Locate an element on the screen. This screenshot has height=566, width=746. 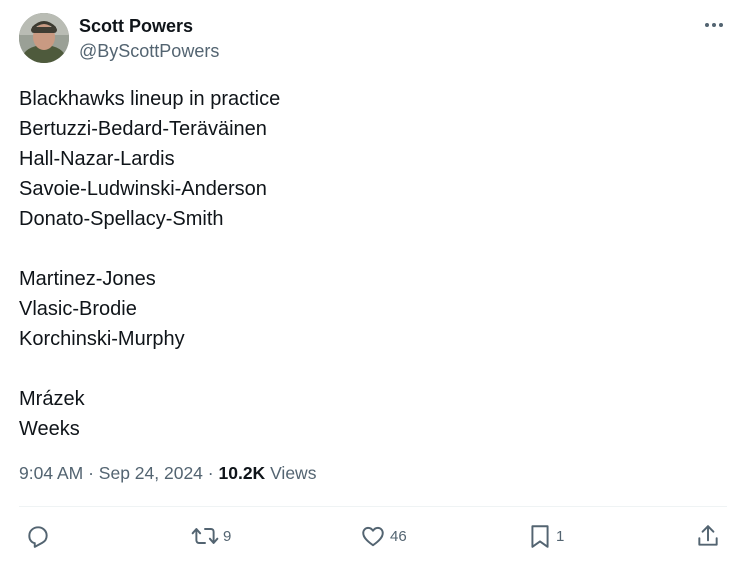
like-count: 46 is located at coordinates (398, 536).